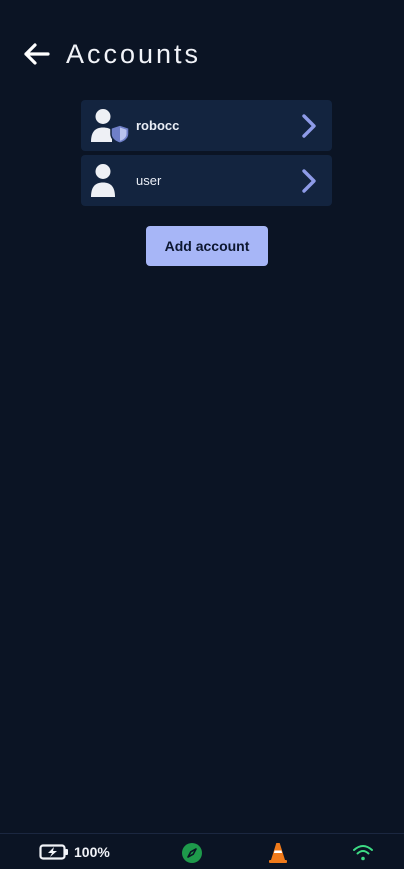 The height and width of the screenshot is (869, 404). Describe the element at coordinates (207, 246) in the screenshot. I see `add-account-button: Add account` at that location.